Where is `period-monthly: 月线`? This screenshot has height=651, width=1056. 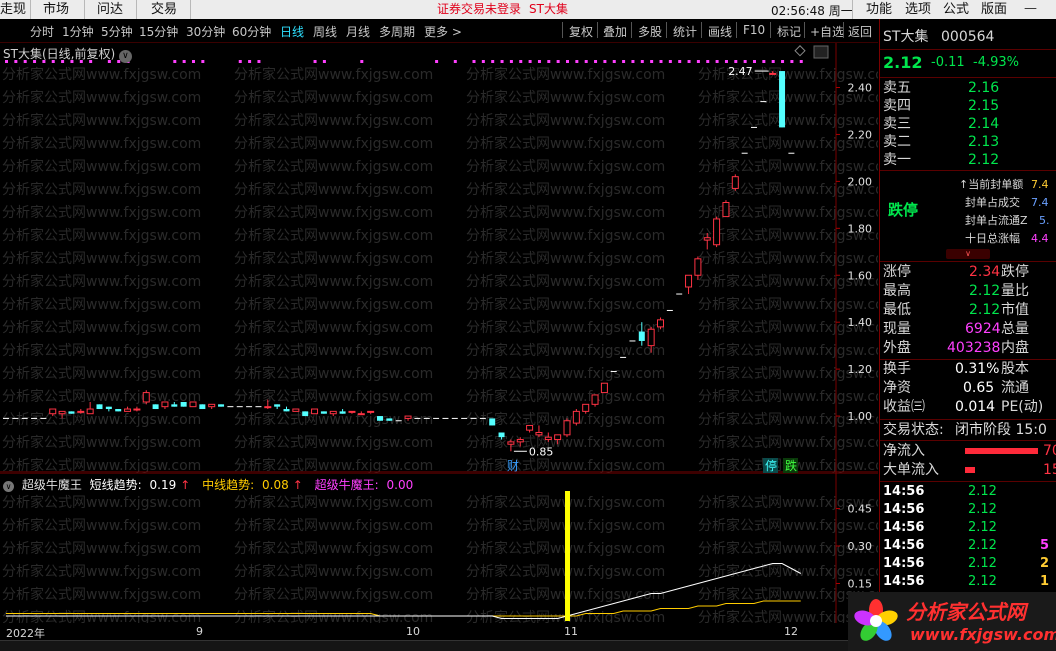 period-monthly: 月线 is located at coordinates (358, 31).